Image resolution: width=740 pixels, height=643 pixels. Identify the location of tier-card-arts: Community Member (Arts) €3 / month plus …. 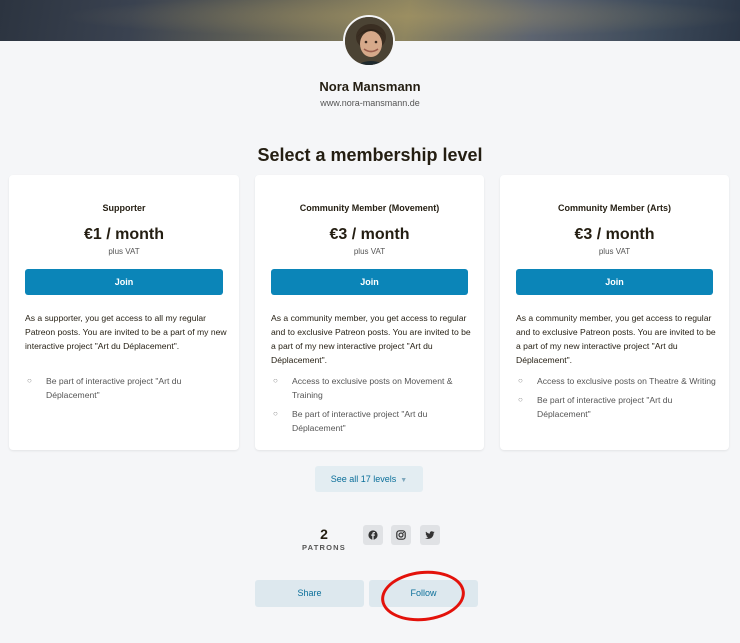
(614, 312).